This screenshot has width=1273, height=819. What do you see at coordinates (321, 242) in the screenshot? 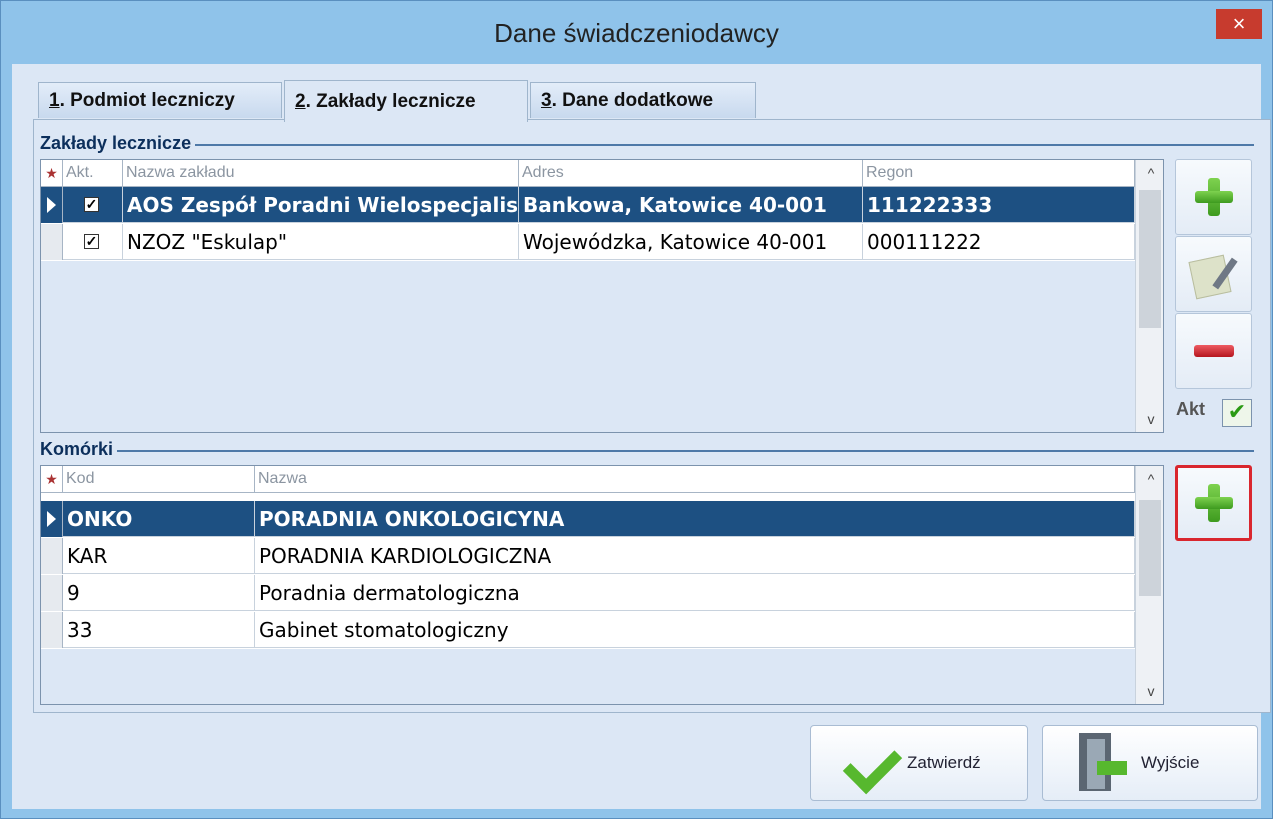
I see `cell-nazwa: NZOZ "Eskulap"` at bounding box center [321, 242].